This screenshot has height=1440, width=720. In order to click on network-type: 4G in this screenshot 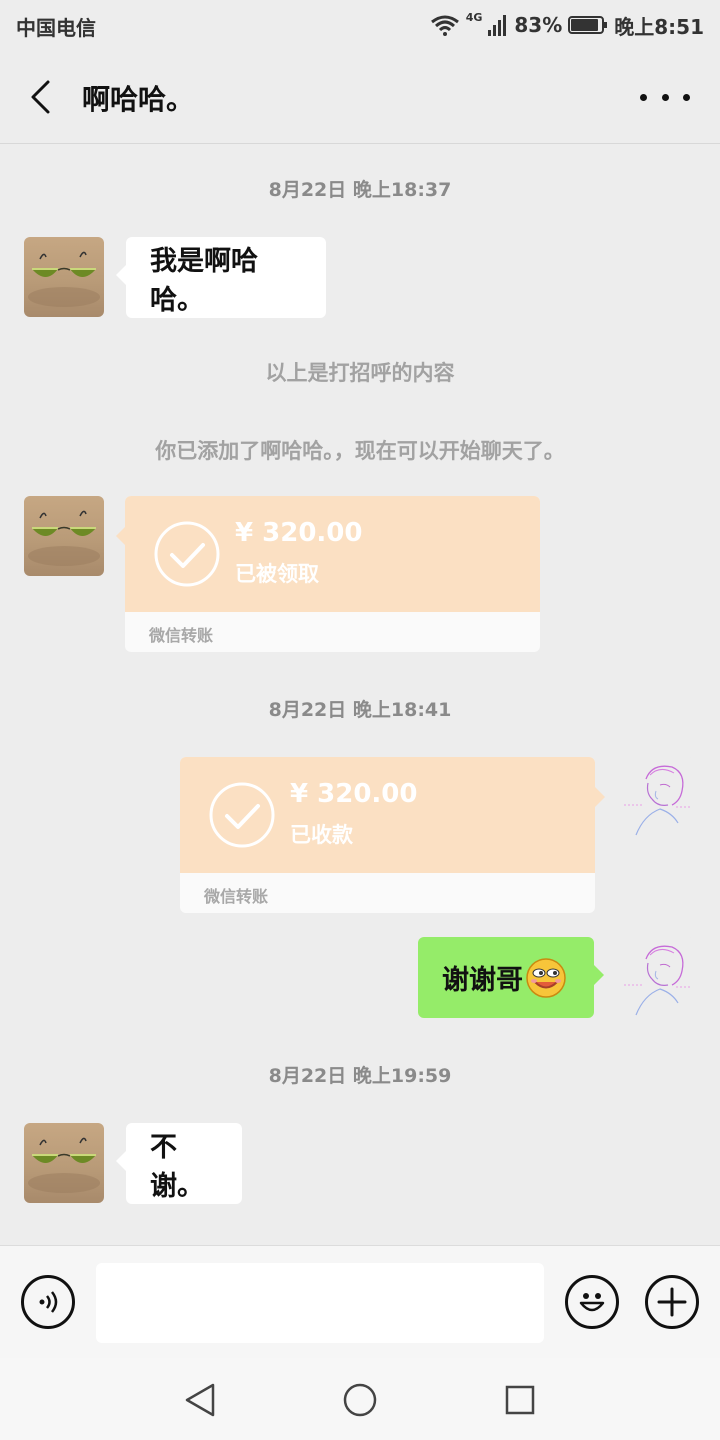, I will do `click(474, 17)`.